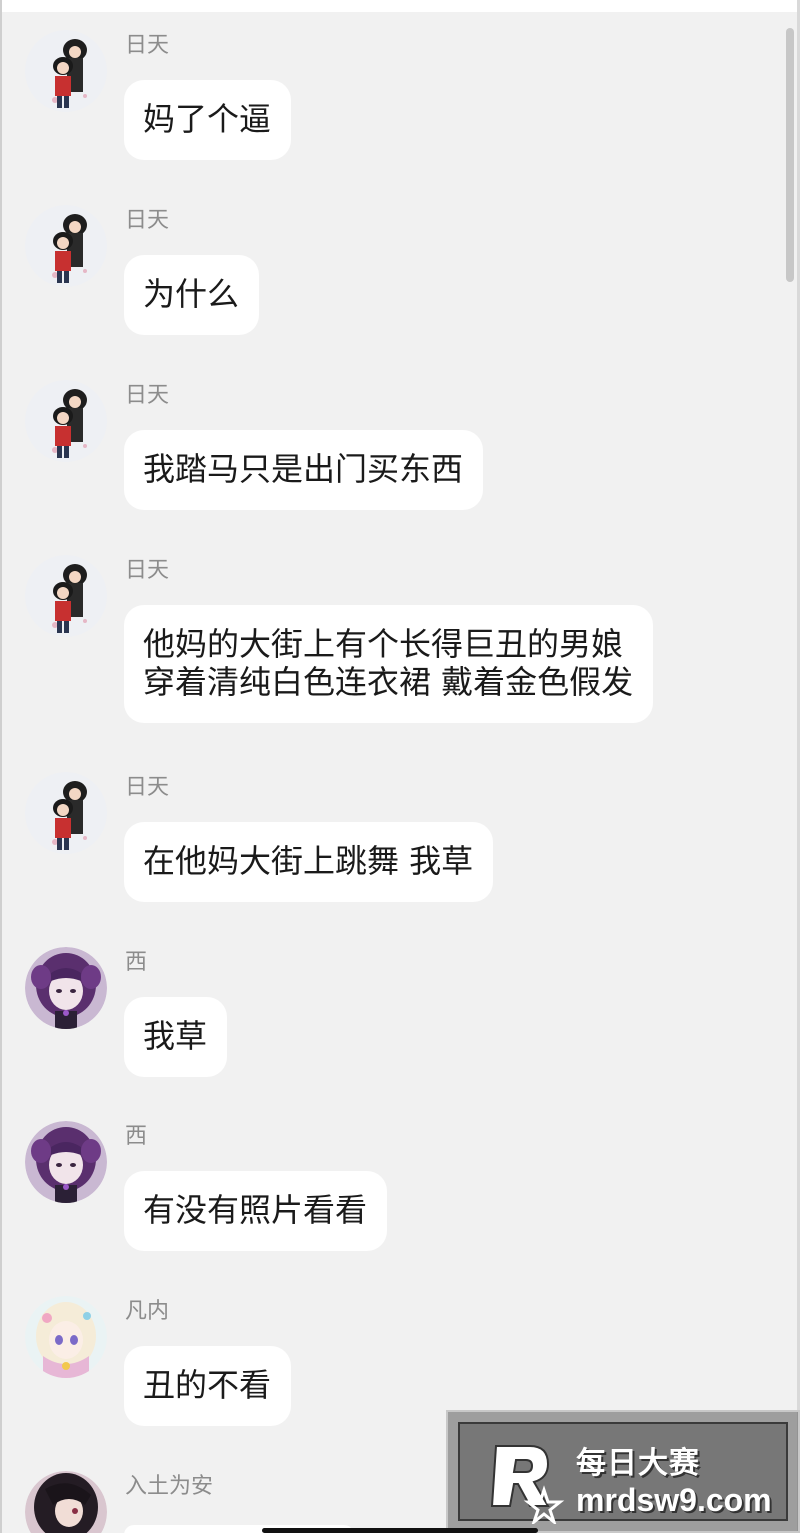  I want to click on message-bubble: 有没有照片看看, so click(256, 1211).